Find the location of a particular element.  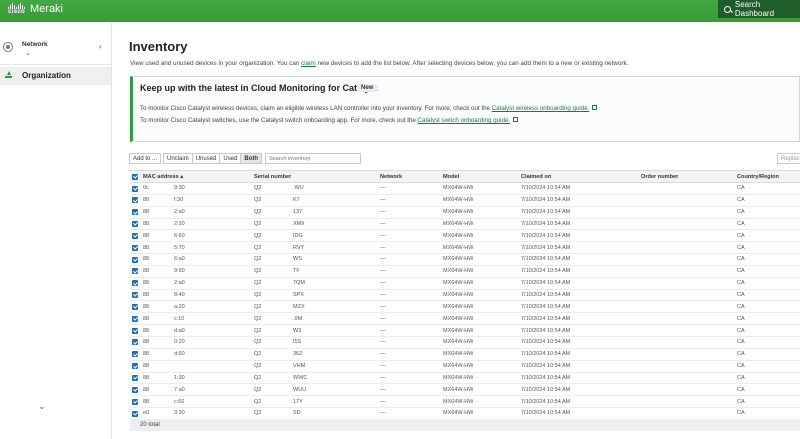

table-row: 88 f:30 Q2 K7 — MX64W-HW 7/10/2024 10:54 AM CA is located at coordinates (465, 201).